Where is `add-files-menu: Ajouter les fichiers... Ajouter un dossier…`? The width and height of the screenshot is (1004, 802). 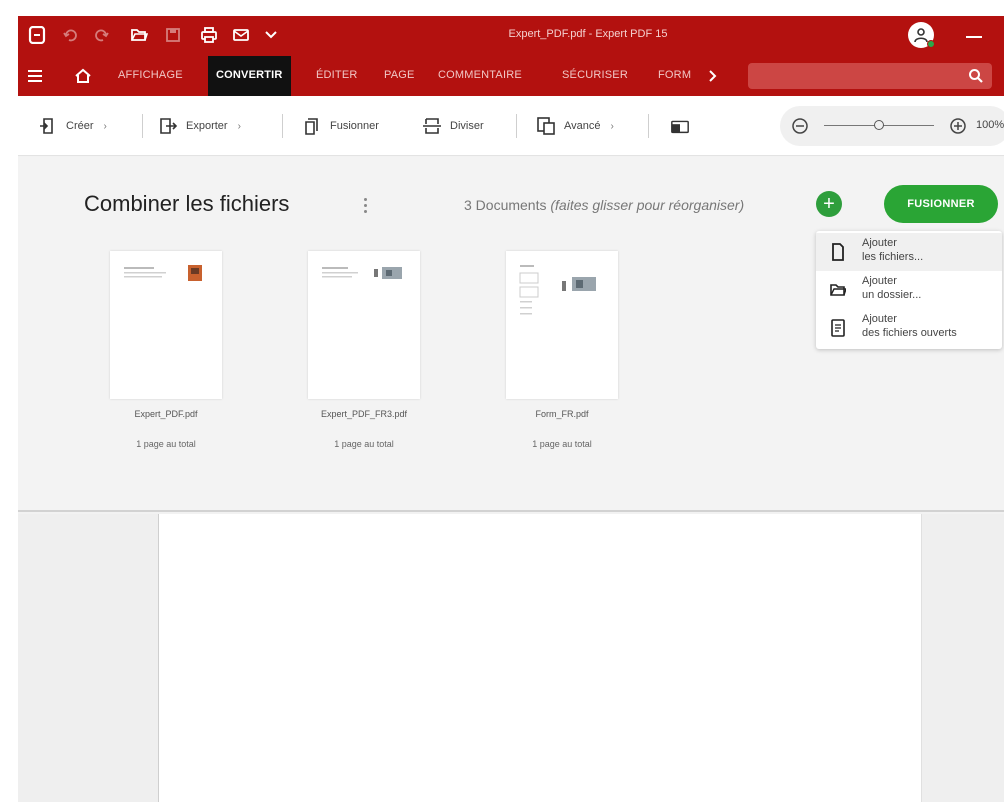 add-files-menu: Ajouter les fichiers... Ajouter un dossier… is located at coordinates (909, 290).